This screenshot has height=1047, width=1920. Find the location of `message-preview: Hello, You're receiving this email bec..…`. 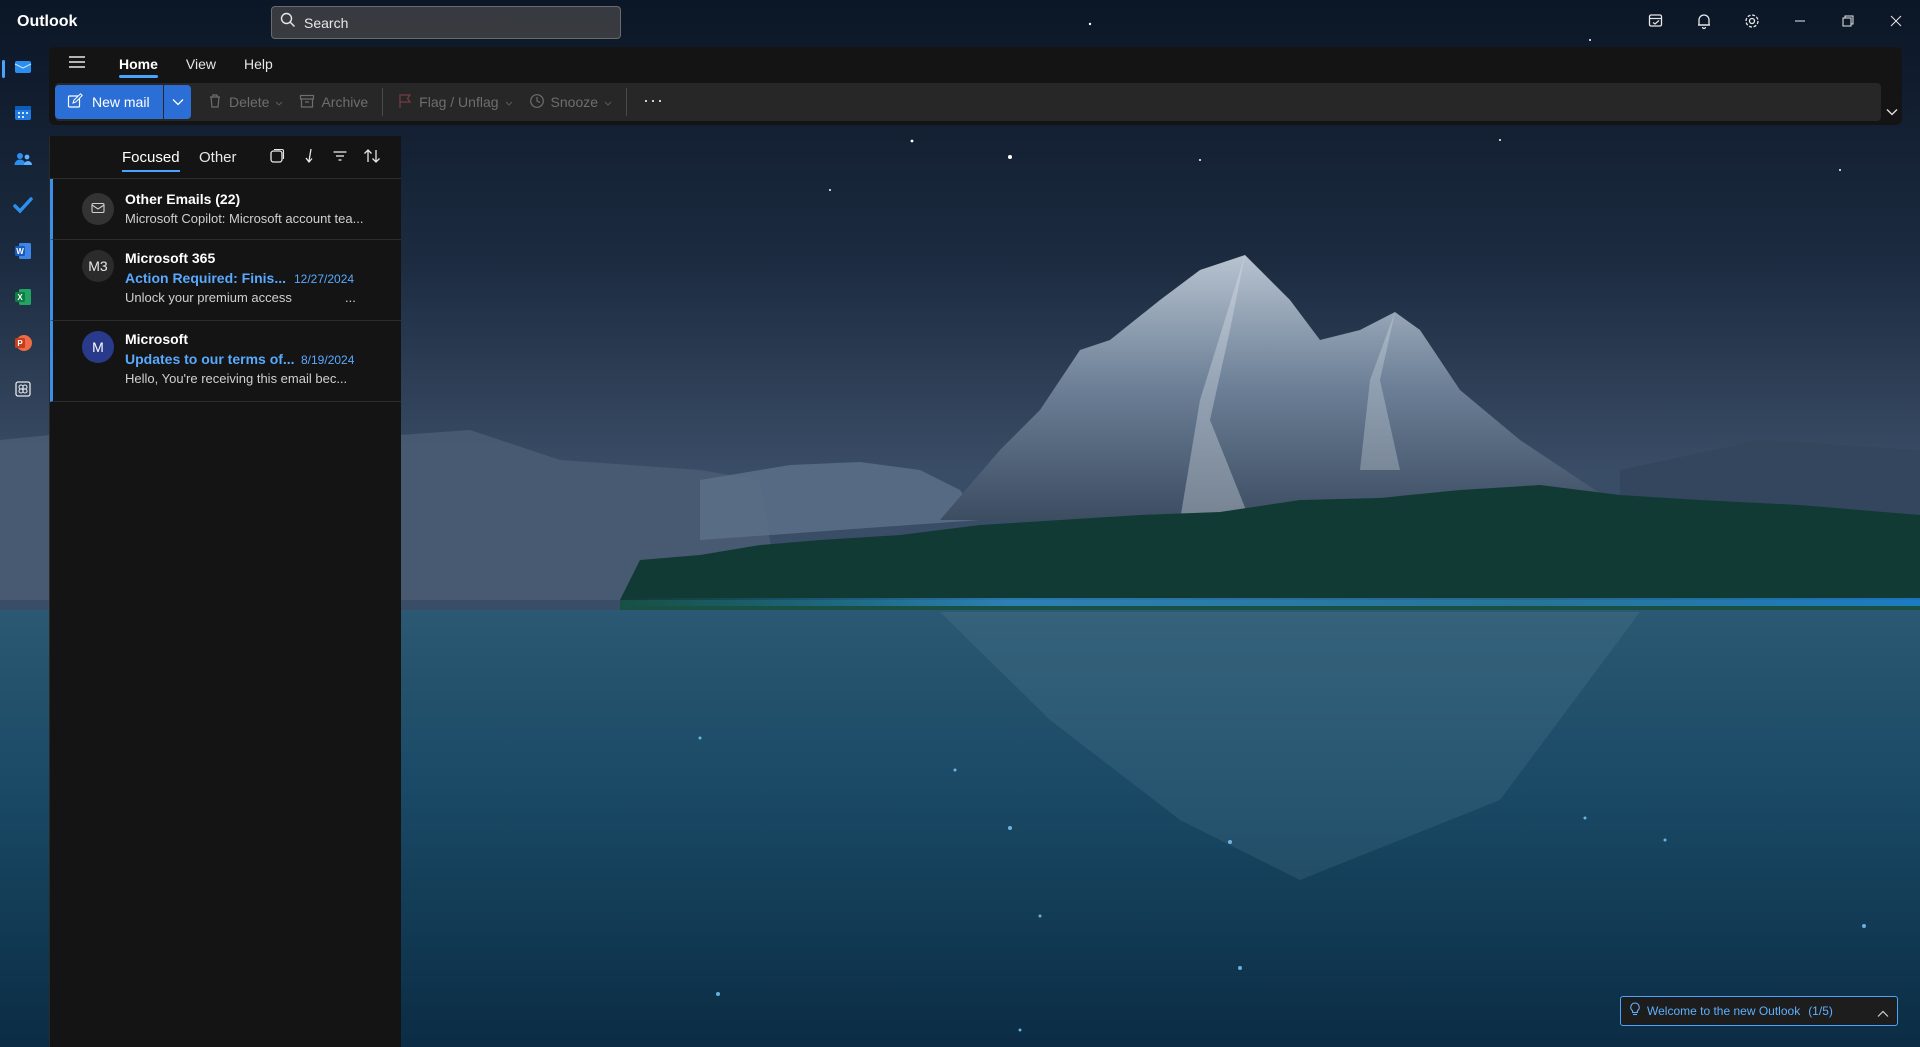

message-preview: Hello, You're receiving this email bec..… is located at coordinates (236, 378).